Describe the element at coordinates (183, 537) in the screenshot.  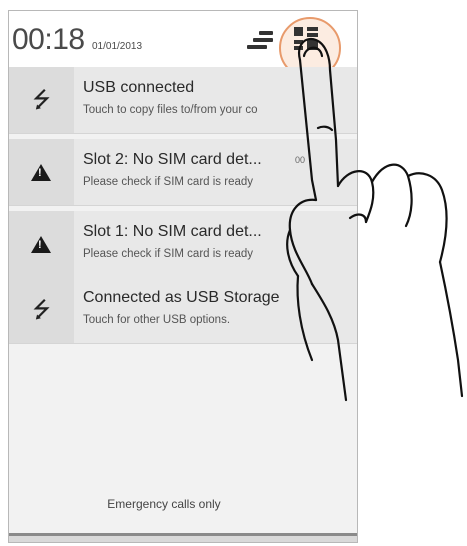
I see `shade-drag-handle` at that location.